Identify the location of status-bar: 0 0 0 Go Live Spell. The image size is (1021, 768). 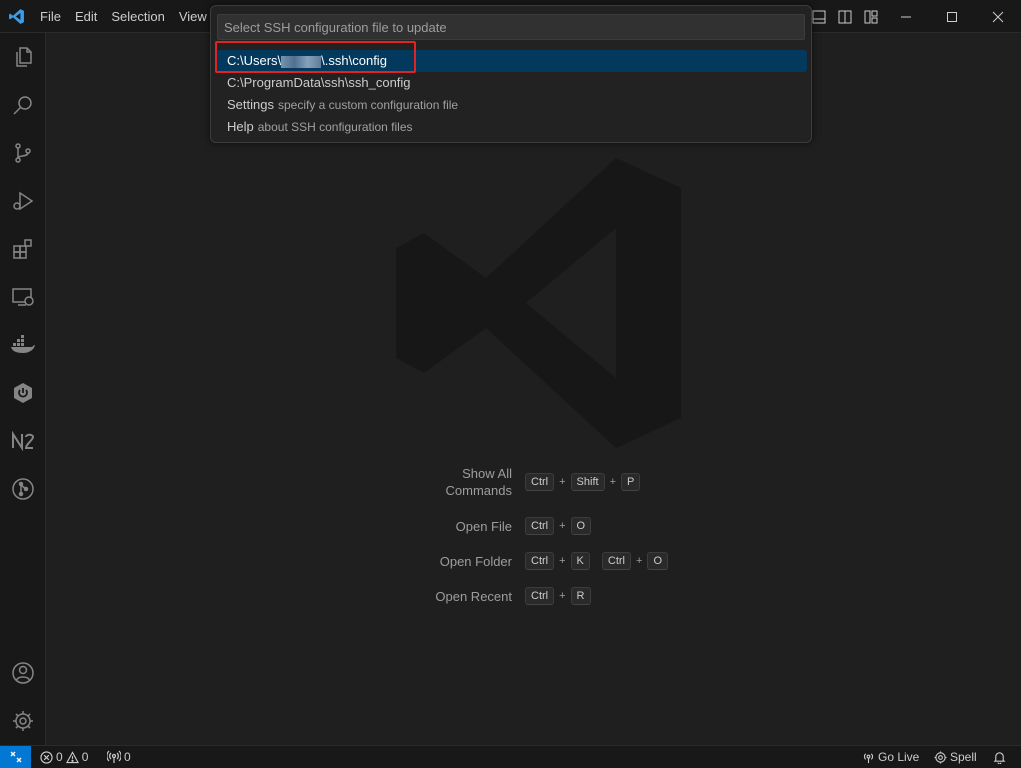
(510, 756).